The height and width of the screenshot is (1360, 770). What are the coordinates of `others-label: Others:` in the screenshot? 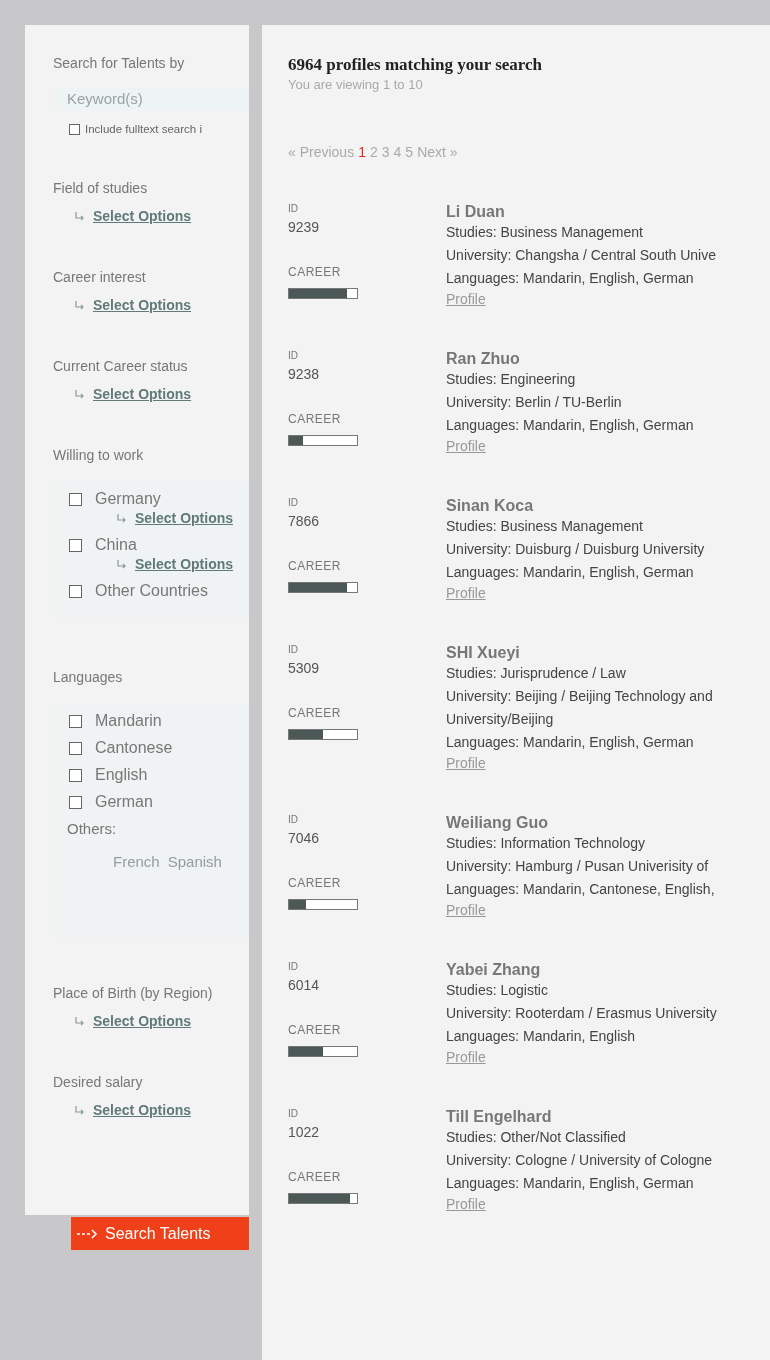 It's located at (92, 828).